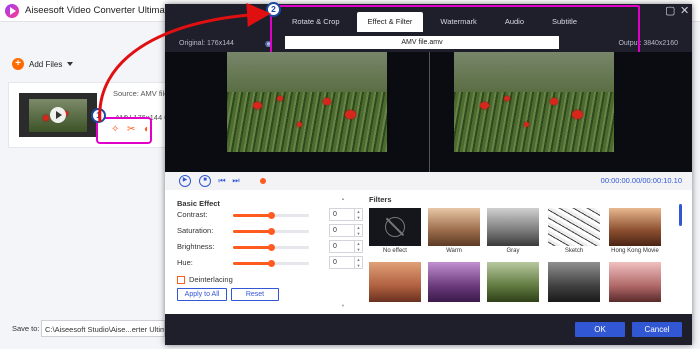  Describe the element at coordinates (359, 230) in the screenshot. I see `saturation-stepper: ▲ ▼` at that location.